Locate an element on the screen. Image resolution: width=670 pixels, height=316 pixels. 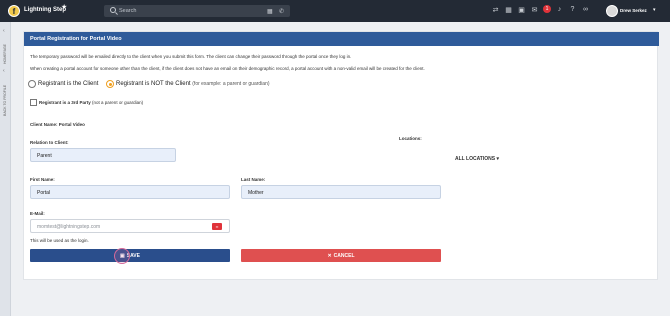
radio-not-client is located at coordinates (110, 84).